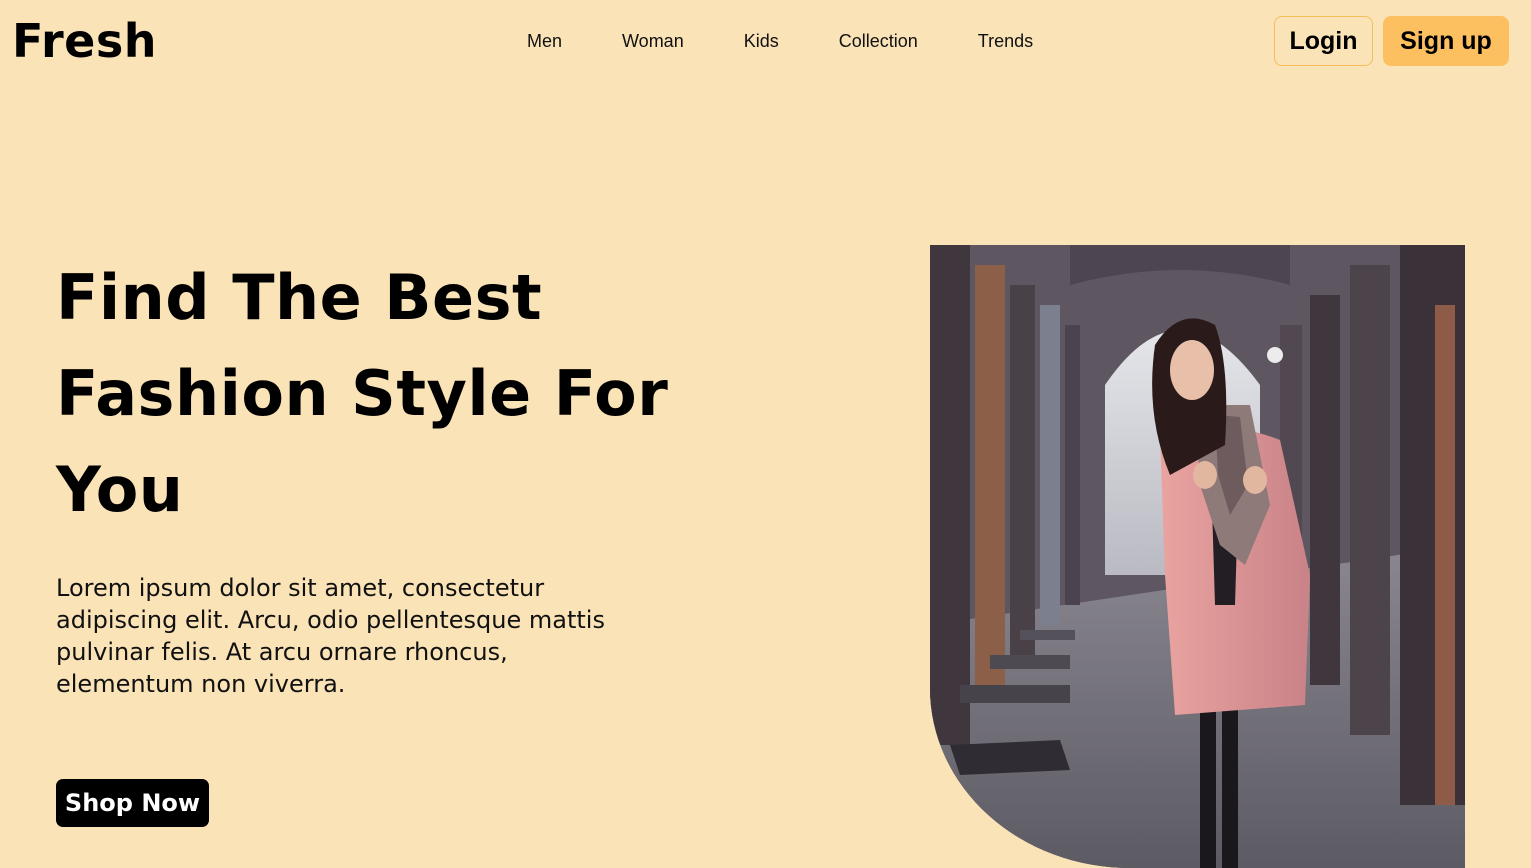 The width and height of the screenshot is (1531, 868). What do you see at coordinates (878, 41) in the screenshot?
I see `nav-item-collection: Collection` at bounding box center [878, 41].